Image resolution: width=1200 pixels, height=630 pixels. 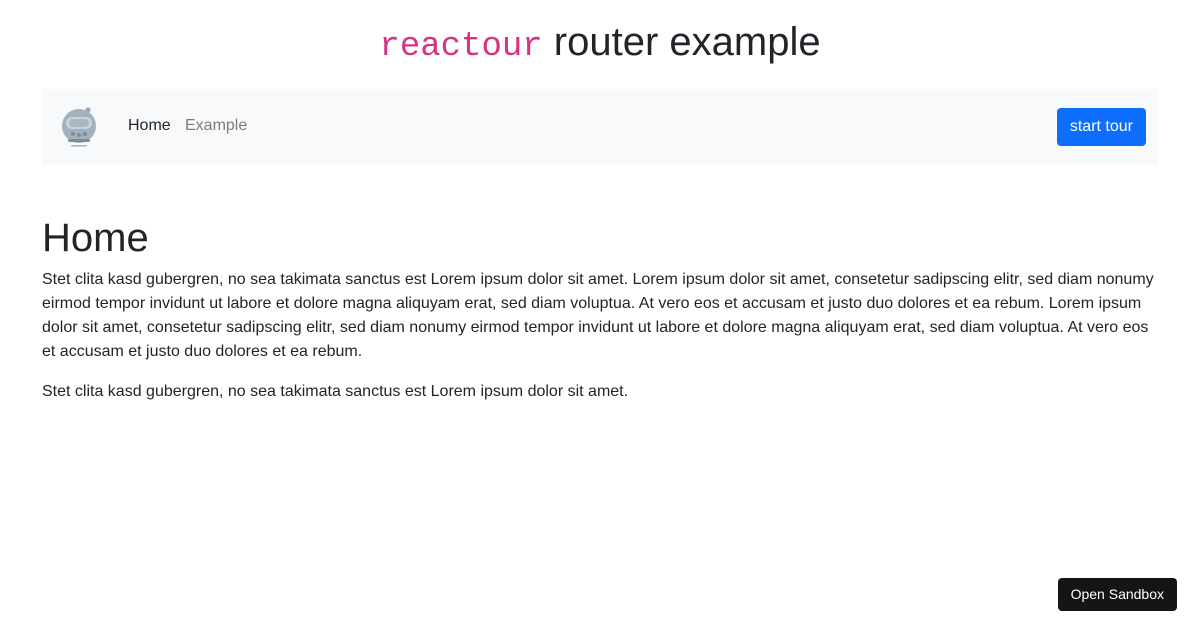 What do you see at coordinates (461, 47) in the screenshot?
I see `app-title-code: reactour` at bounding box center [461, 47].